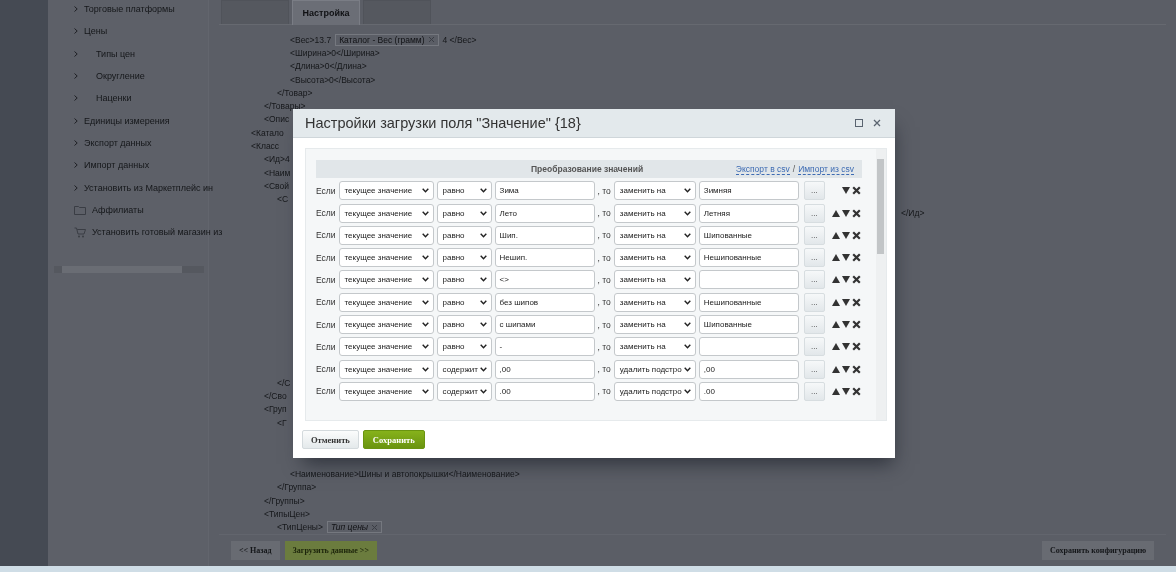  I want to click on cancel-button: Отменить, so click(330, 439).